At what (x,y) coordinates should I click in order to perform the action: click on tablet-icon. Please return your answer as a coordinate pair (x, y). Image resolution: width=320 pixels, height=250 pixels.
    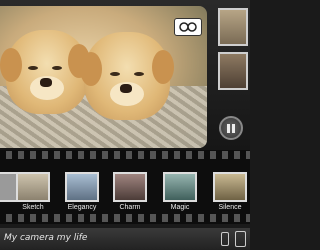
    Looking at the image, I should click on (240, 239).